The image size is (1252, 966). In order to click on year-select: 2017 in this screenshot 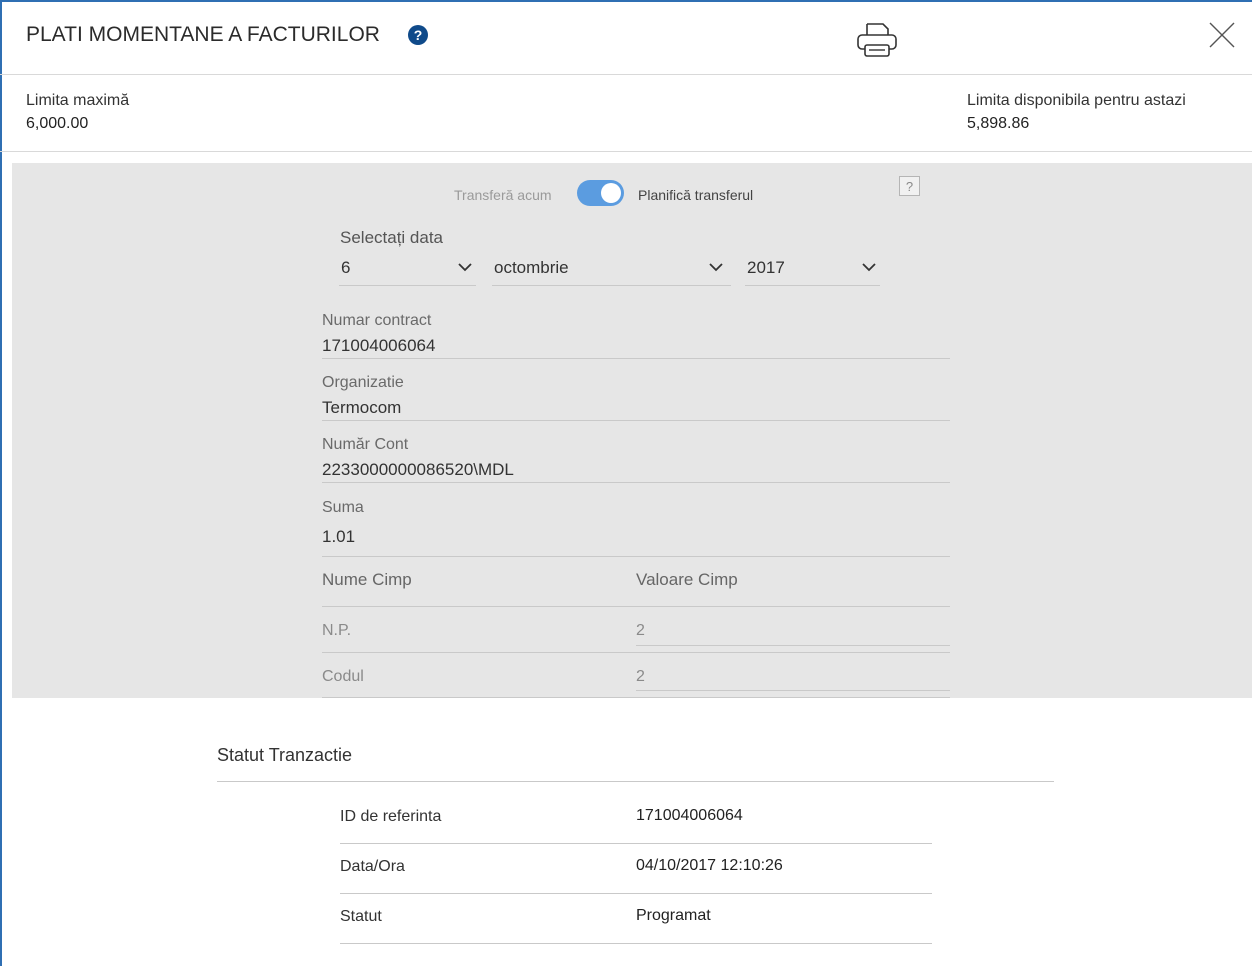, I will do `click(812, 270)`.